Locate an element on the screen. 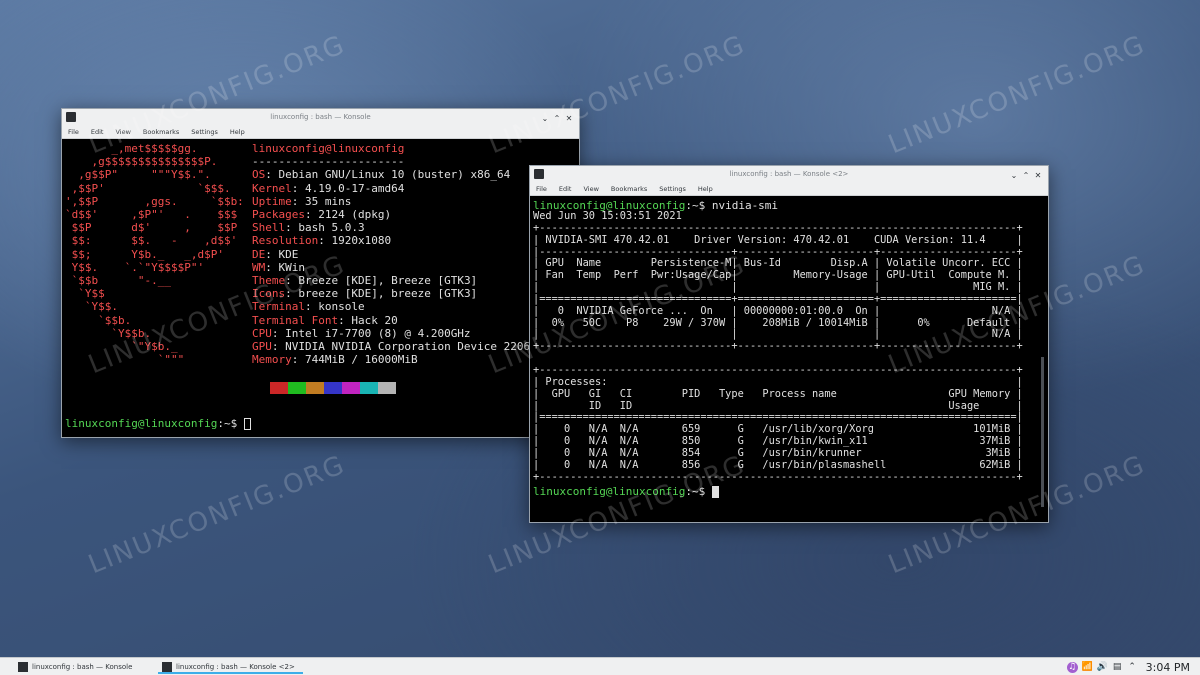 Image resolution: width=1200 pixels, height=675 pixels. konsole-icon is located at coordinates (23, 667).